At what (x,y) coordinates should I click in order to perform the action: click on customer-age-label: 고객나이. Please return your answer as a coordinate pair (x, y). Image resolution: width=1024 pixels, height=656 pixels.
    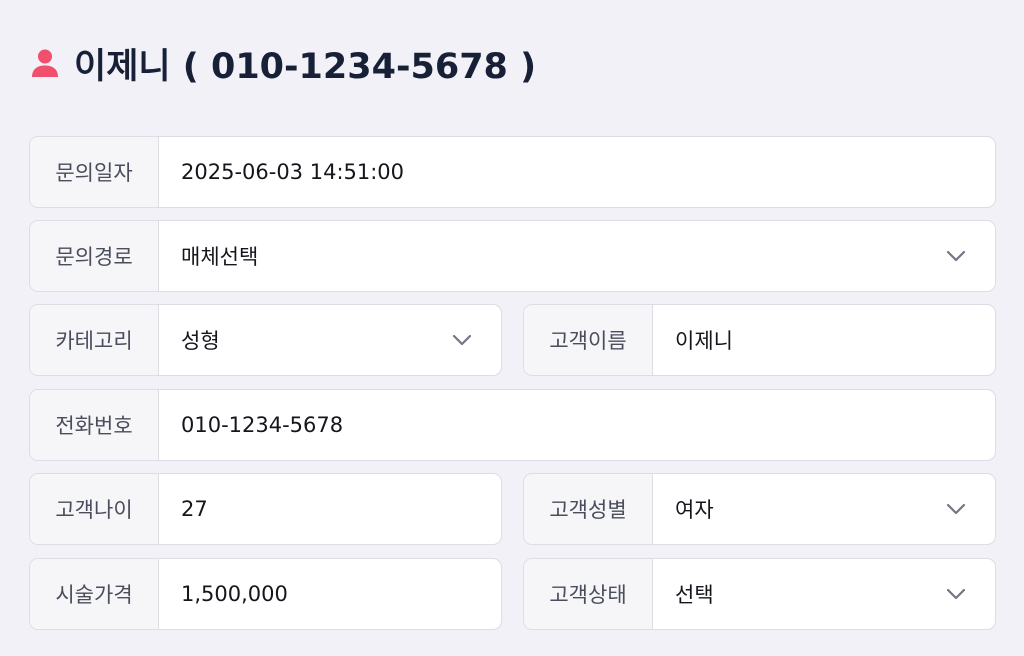
    Looking at the image, I should click on (94, 509).